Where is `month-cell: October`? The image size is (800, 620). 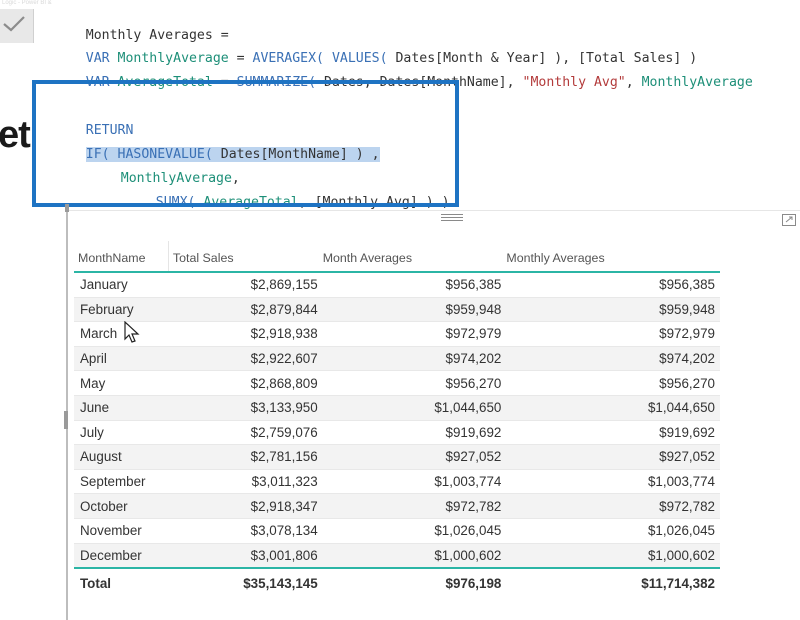 month-cell: October is located at coordinates (121, 506).